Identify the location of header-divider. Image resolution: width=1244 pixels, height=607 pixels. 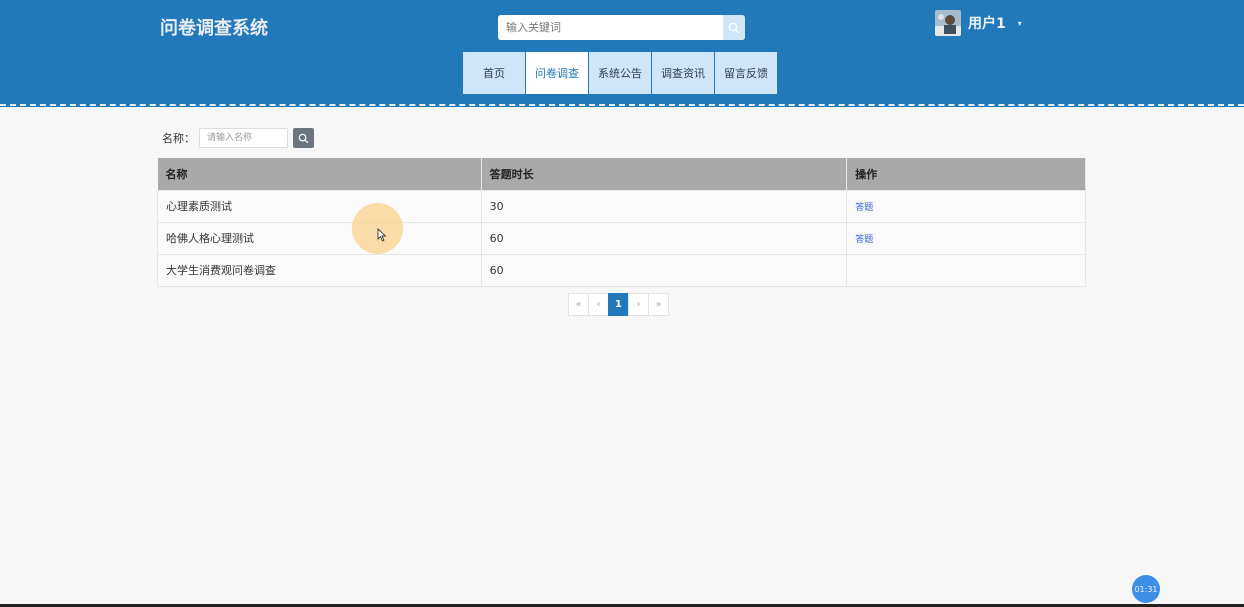
(622, 105).